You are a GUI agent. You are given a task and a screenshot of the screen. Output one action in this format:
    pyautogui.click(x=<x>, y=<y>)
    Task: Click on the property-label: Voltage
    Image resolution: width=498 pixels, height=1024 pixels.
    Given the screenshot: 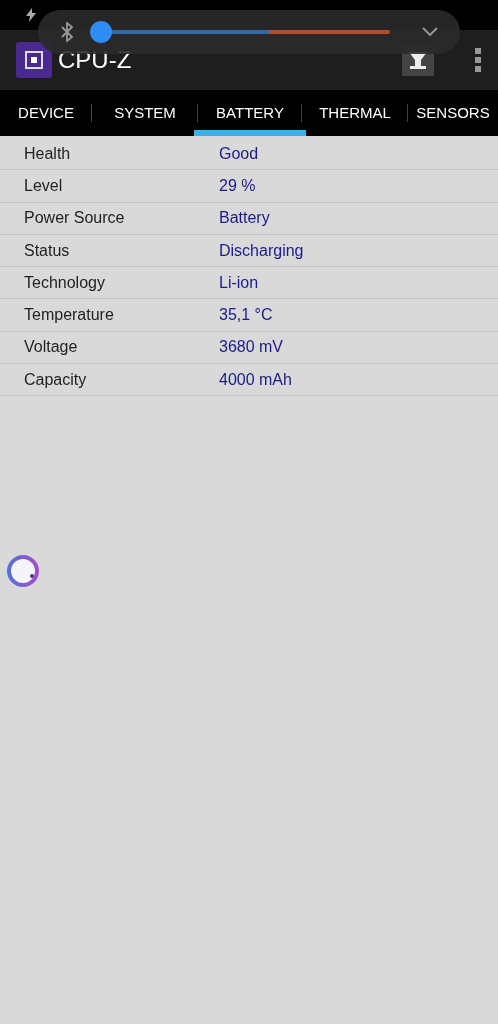 What is the action you would take?
    pyautogui.click(x=51, y=347)
    